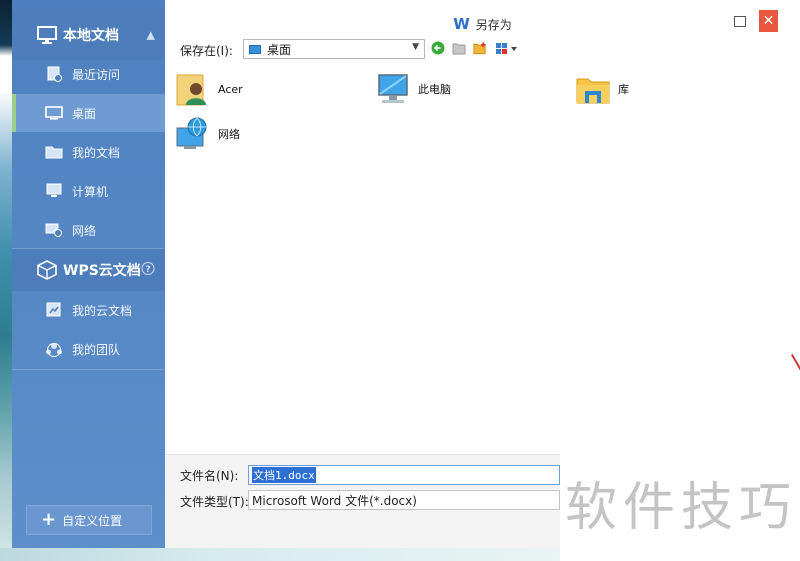 The image size is (800, 561). Describe the element at coordinates (54, 230) in the screenshot. I see `network-icon` at that location.